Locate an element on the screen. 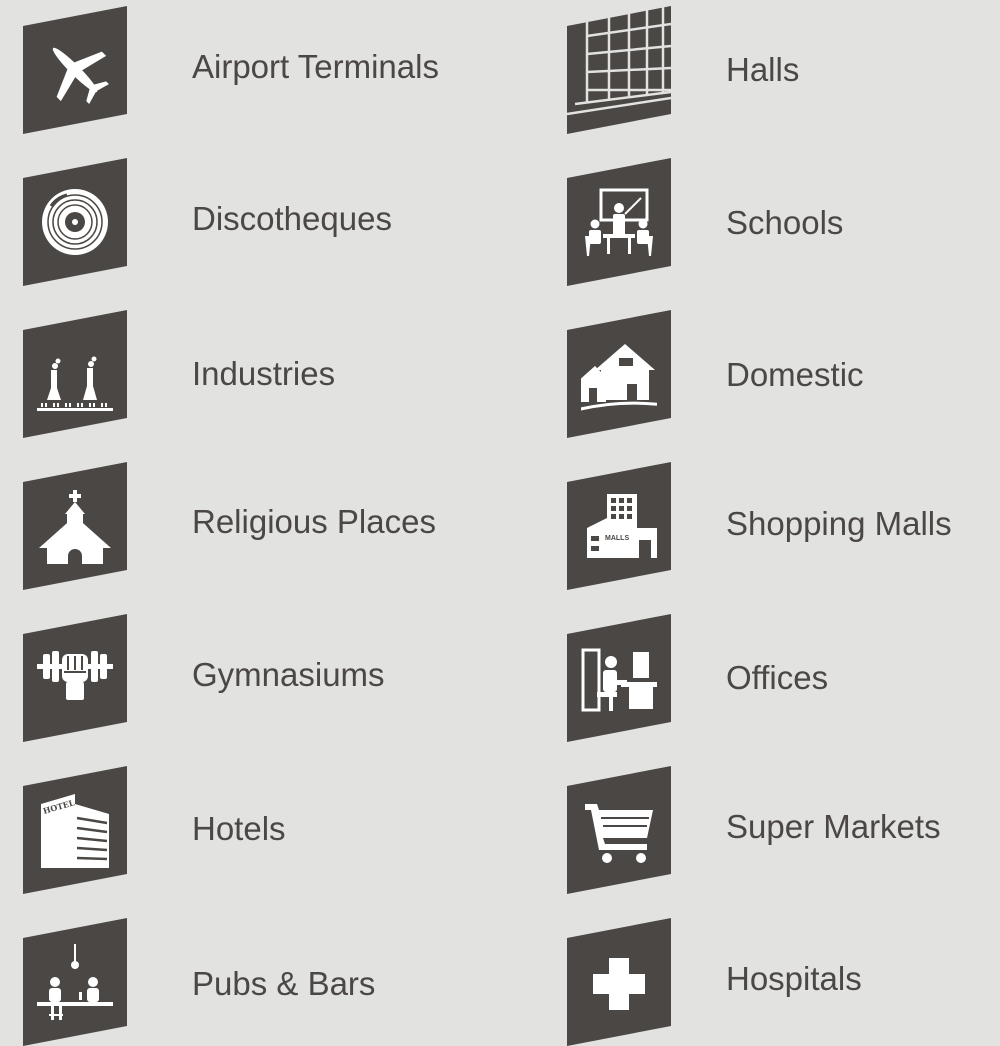  label-industries: Industries is located at coordinates (264, 373).